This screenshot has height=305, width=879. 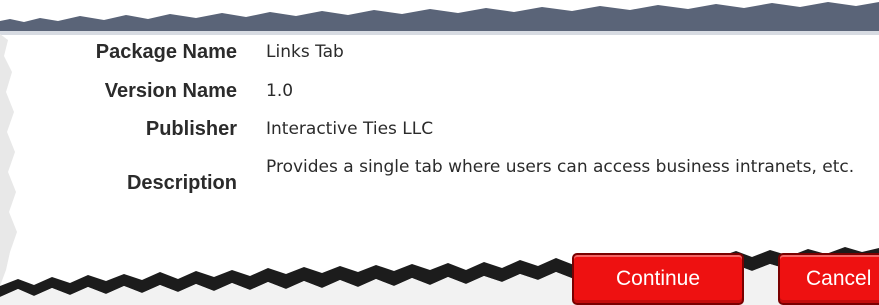 What do you see at coordinates (170, 91) in the screenshot?
I see `version-name-label: Version Name` at bounding box center [170, 91].